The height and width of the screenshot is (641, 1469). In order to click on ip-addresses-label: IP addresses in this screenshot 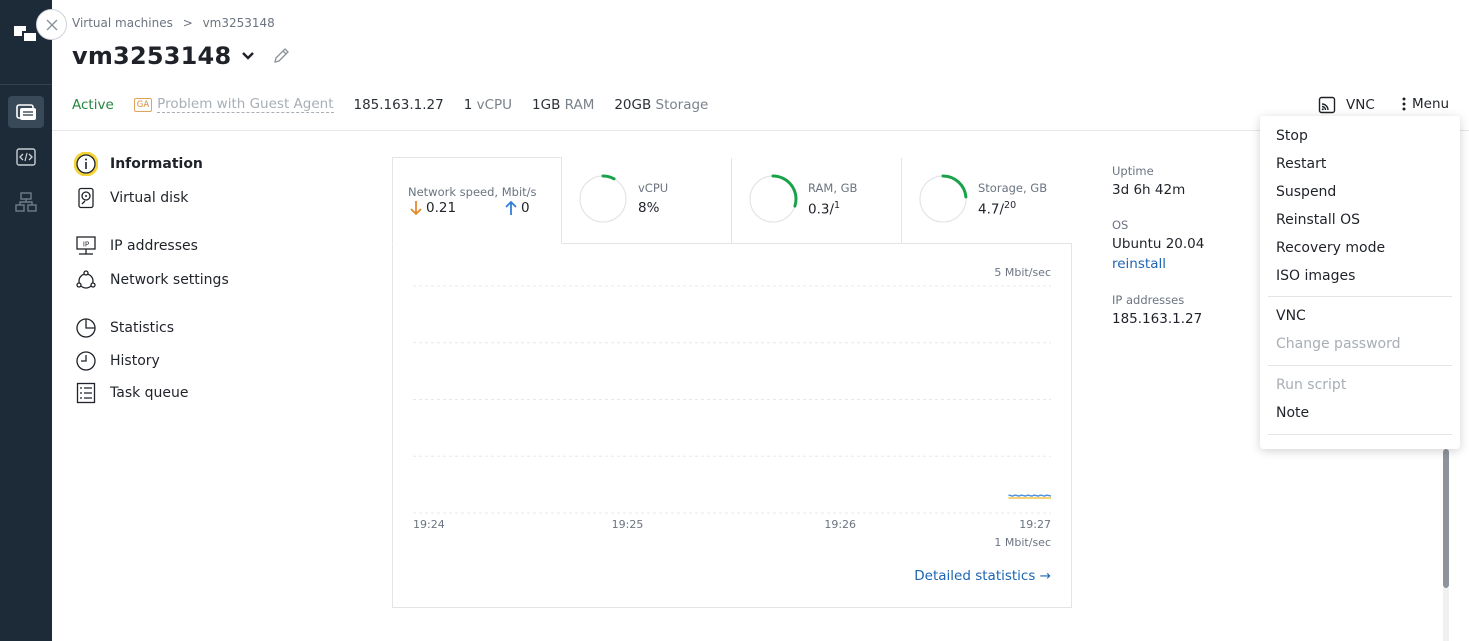, I will do `click(1148, 300)`.